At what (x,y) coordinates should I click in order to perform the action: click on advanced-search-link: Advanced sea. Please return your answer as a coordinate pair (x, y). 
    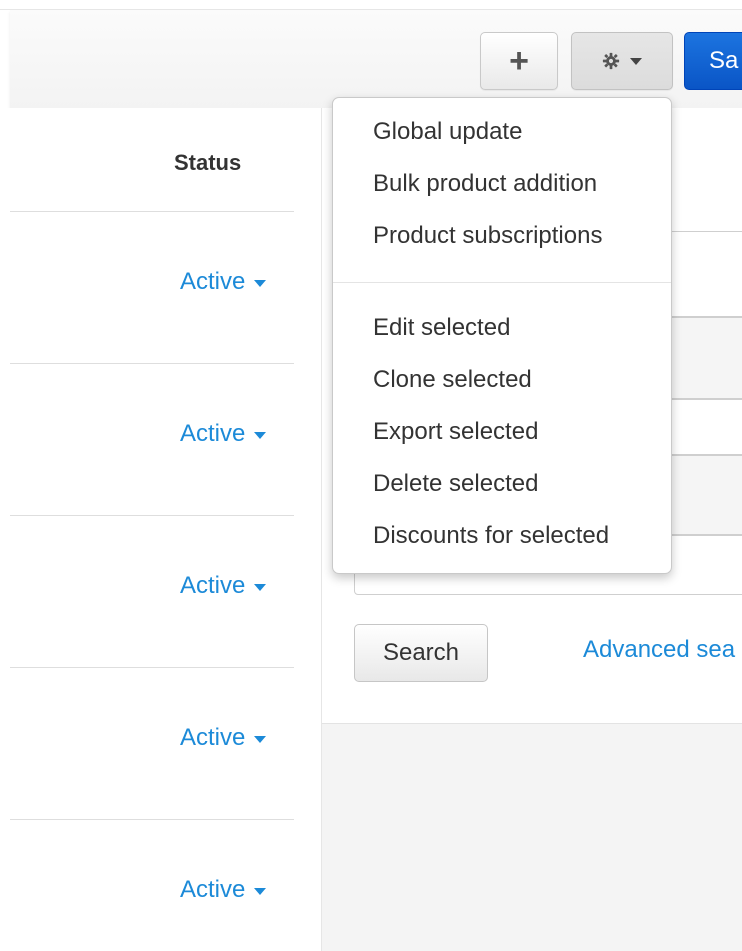
    Looking at the image, I should click on (659, 650).